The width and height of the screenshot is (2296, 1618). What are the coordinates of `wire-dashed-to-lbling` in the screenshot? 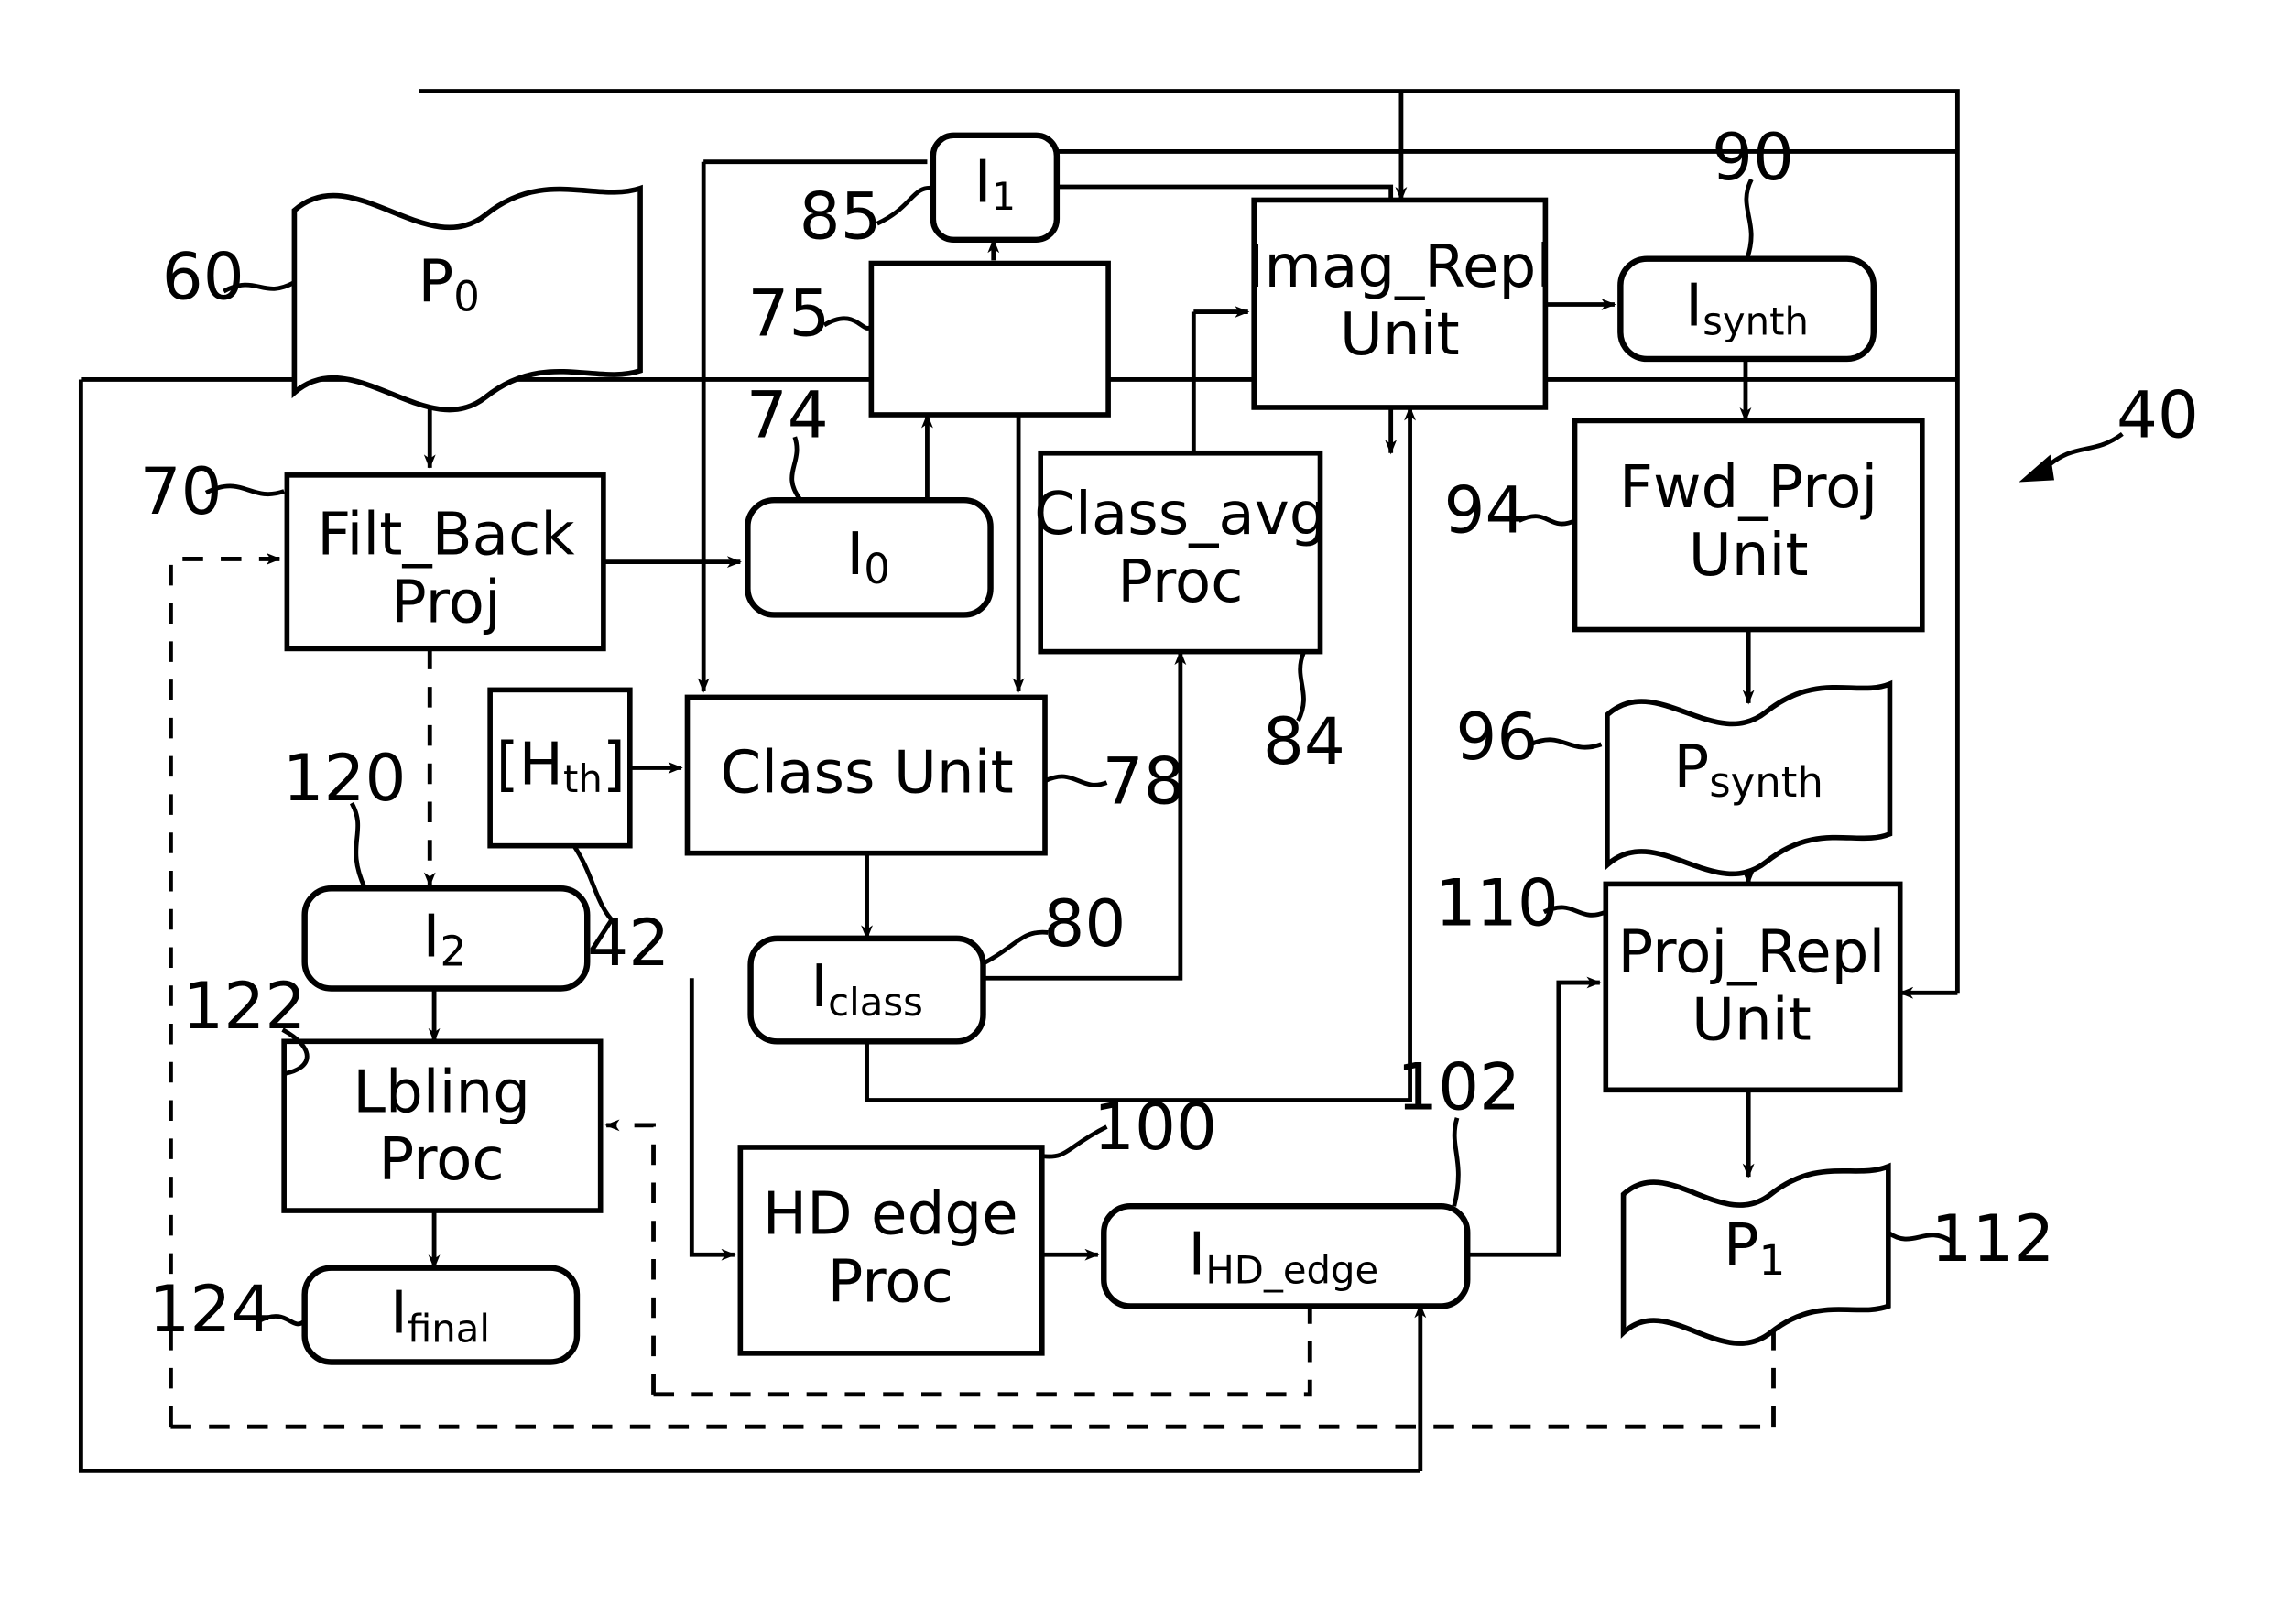 It's located at (630, 1257).